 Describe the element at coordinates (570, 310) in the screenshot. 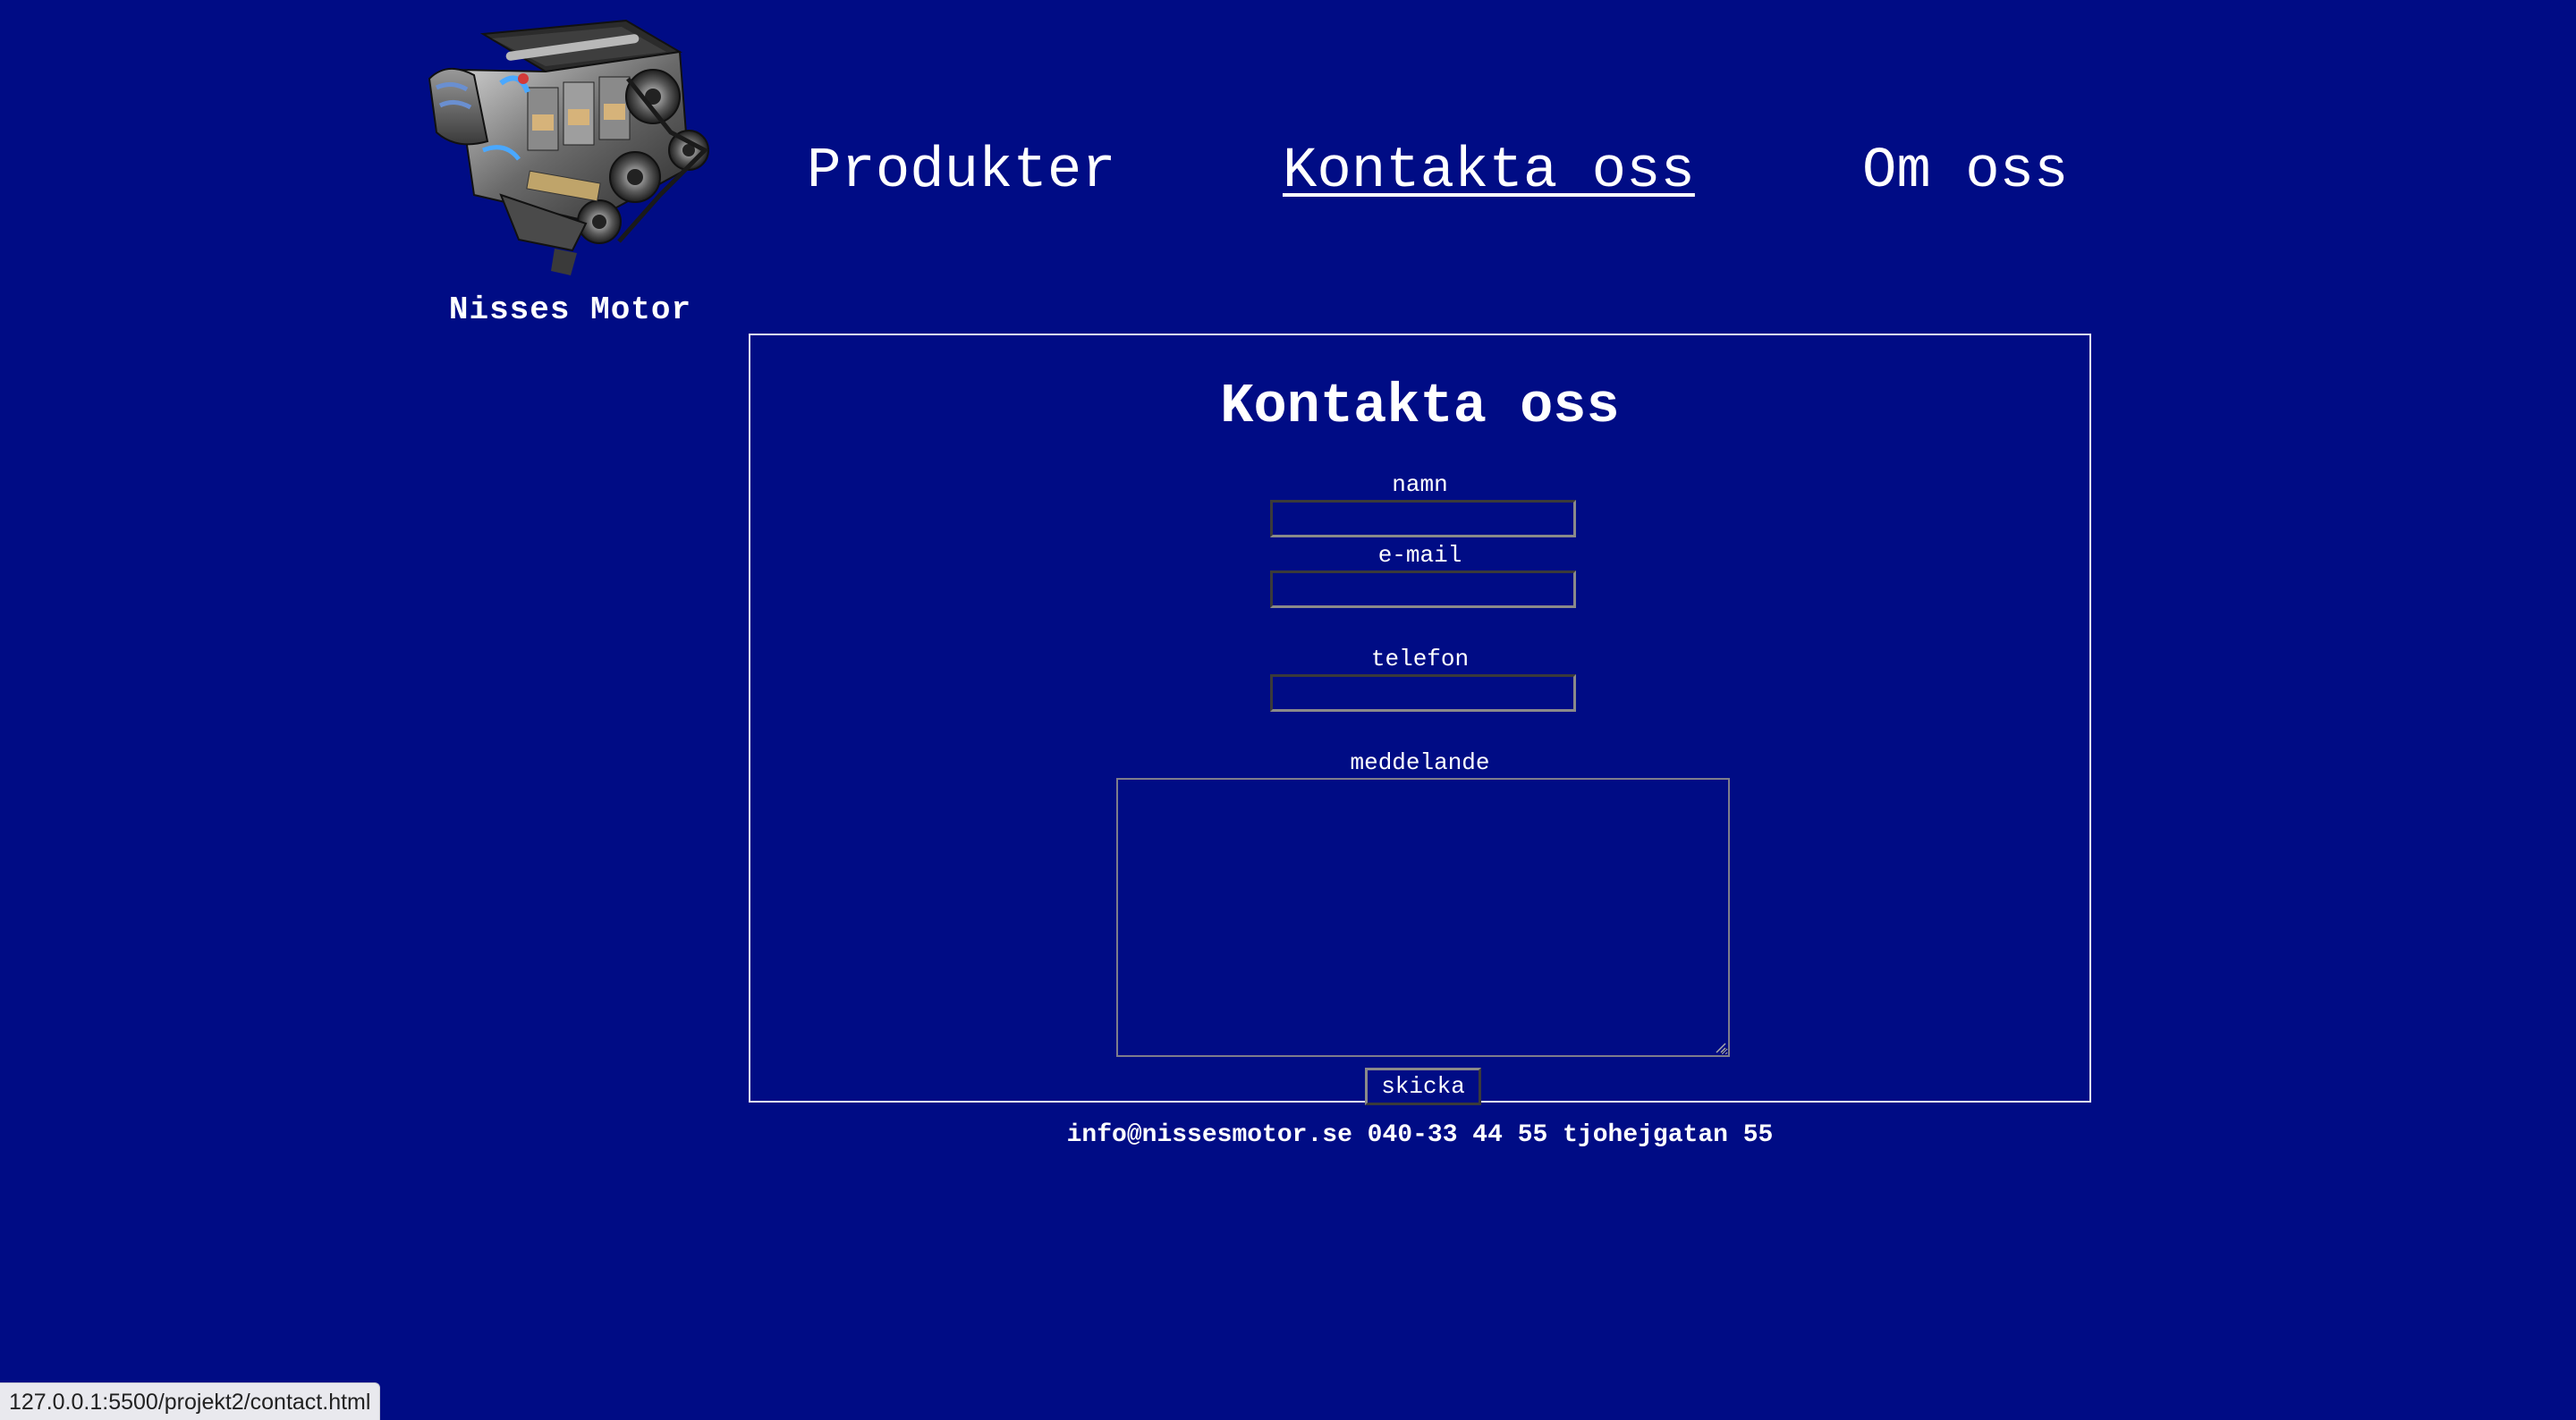

I see `brand-name: Nisses Motor` at that location.